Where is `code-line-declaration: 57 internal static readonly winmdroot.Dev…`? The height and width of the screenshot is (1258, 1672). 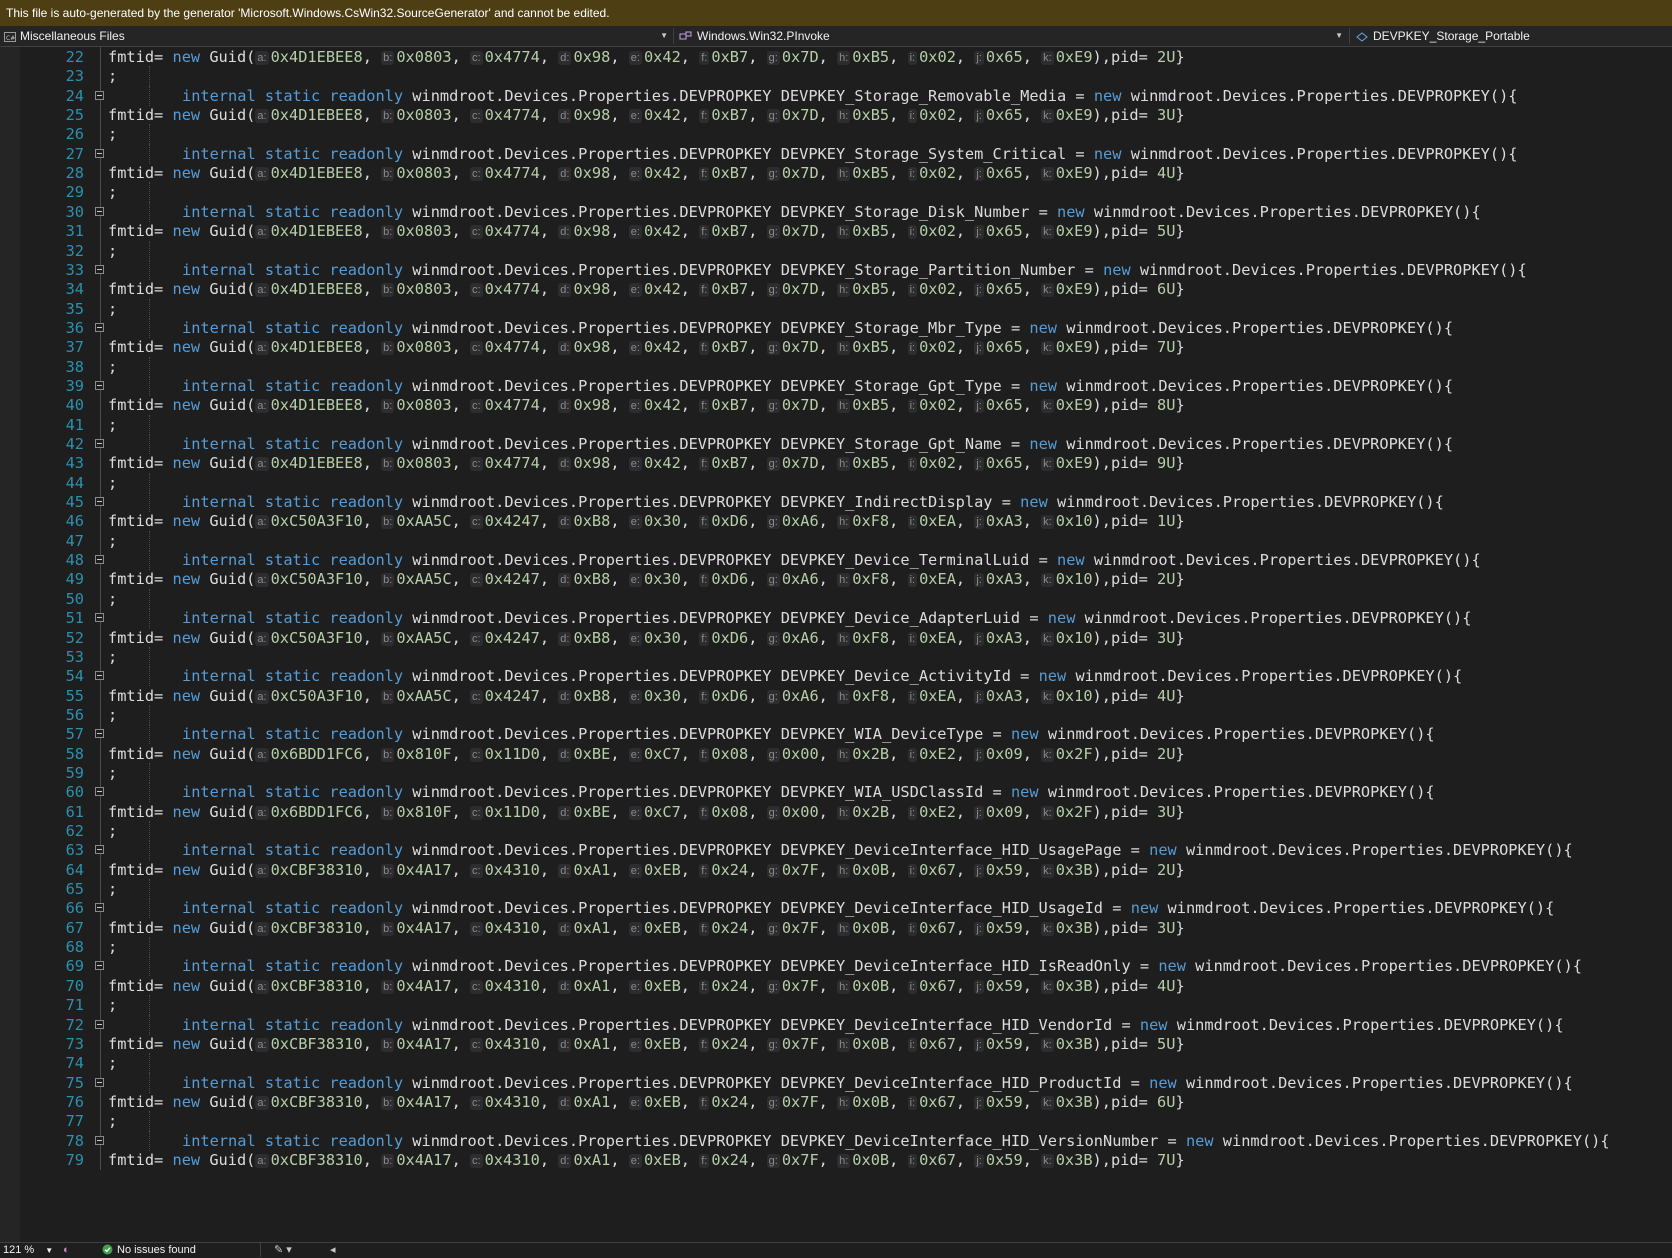
code-line-declaration: 57 internal static readonly winmdroot.Dev… is located at coordinates (836, 734).